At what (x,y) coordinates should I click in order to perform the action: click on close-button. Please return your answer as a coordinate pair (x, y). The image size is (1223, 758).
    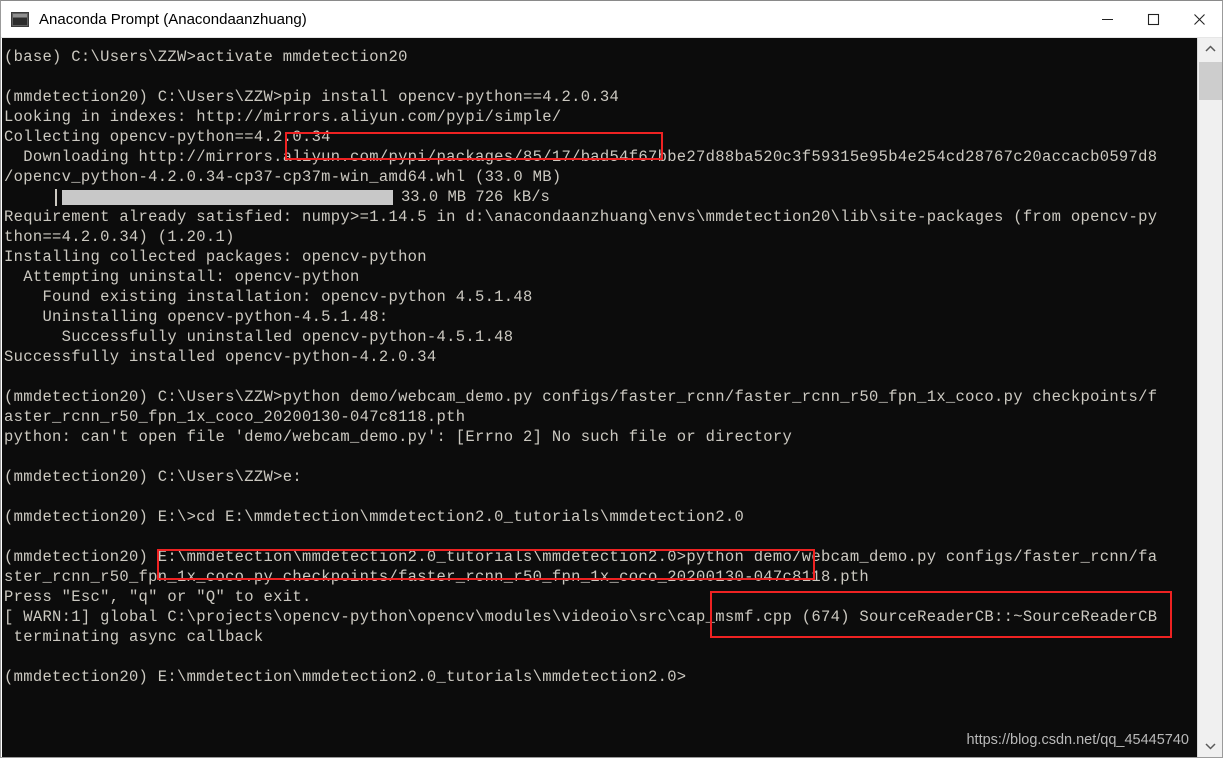
    Looking at the image, I should click on (1199, 19).